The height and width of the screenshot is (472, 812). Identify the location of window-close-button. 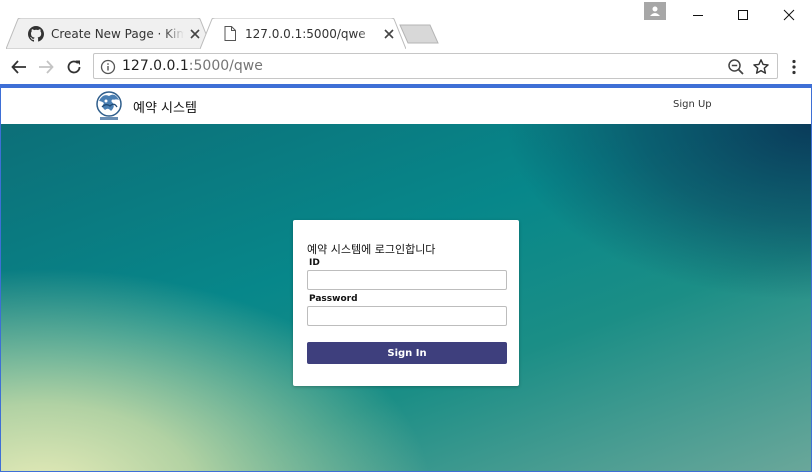
(789, 15).